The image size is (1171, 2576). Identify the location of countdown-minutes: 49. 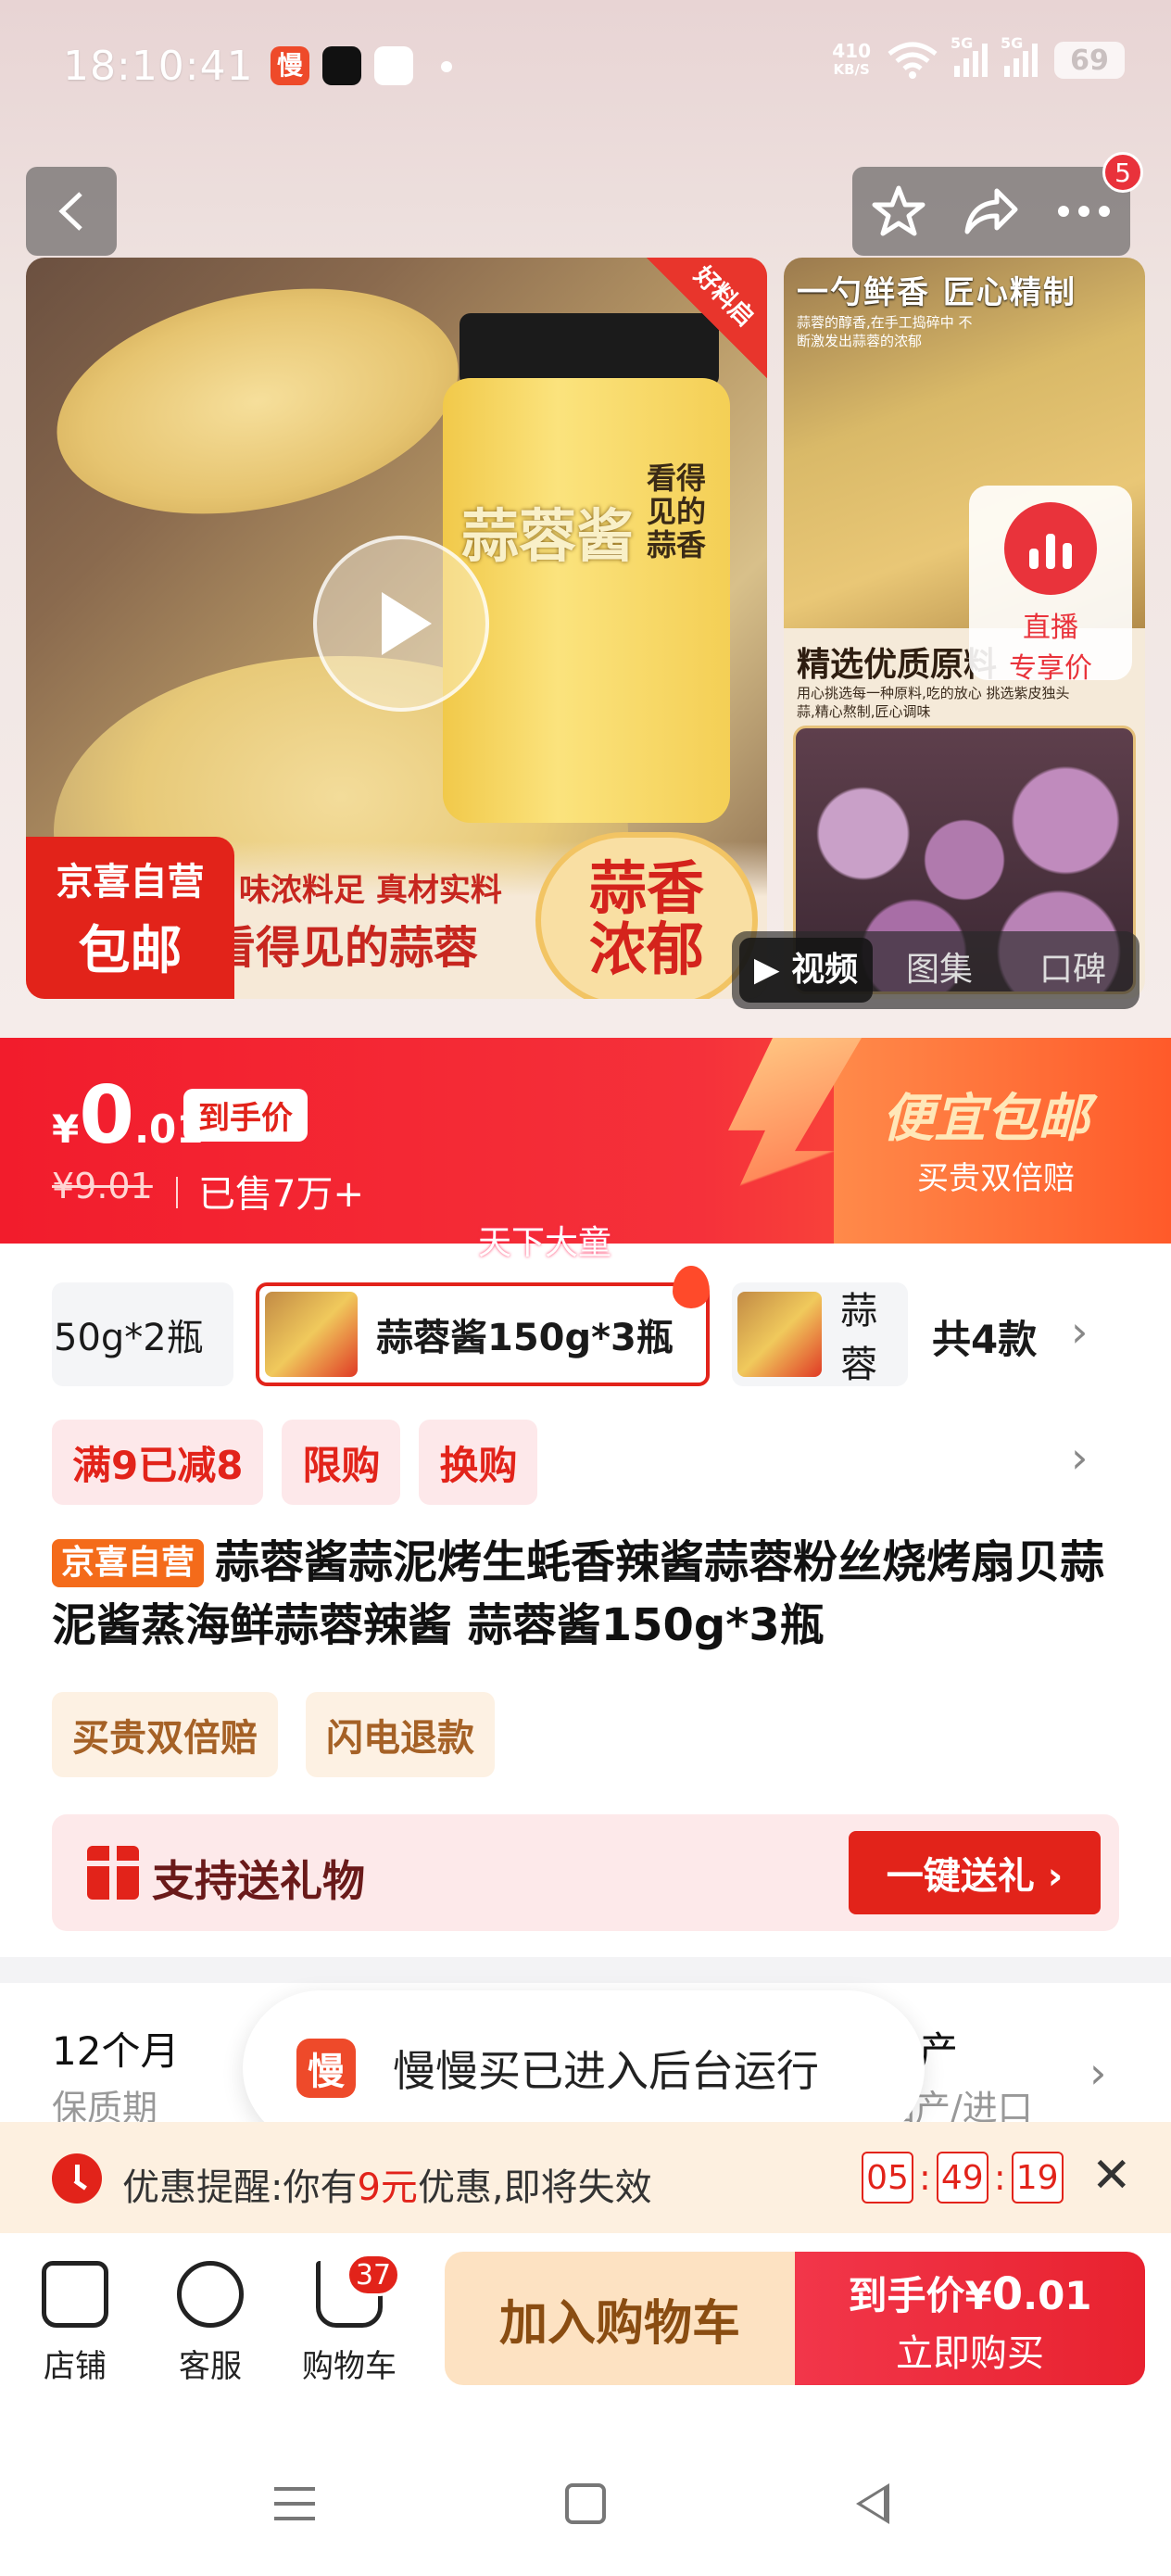
(962, 2177).